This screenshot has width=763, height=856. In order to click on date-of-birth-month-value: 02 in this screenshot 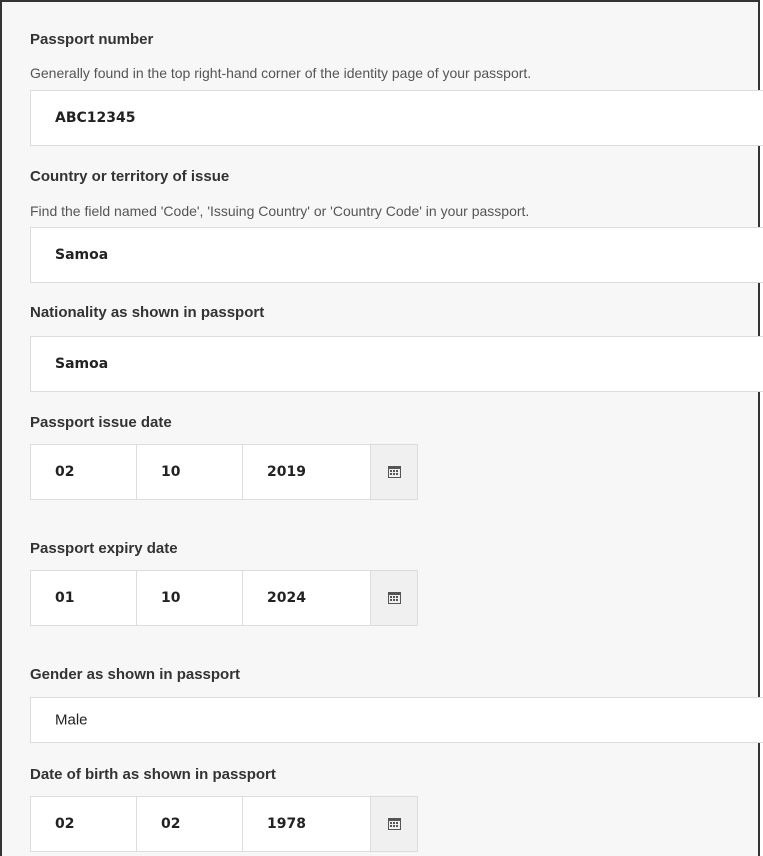, I will do `click(171, 824)`.